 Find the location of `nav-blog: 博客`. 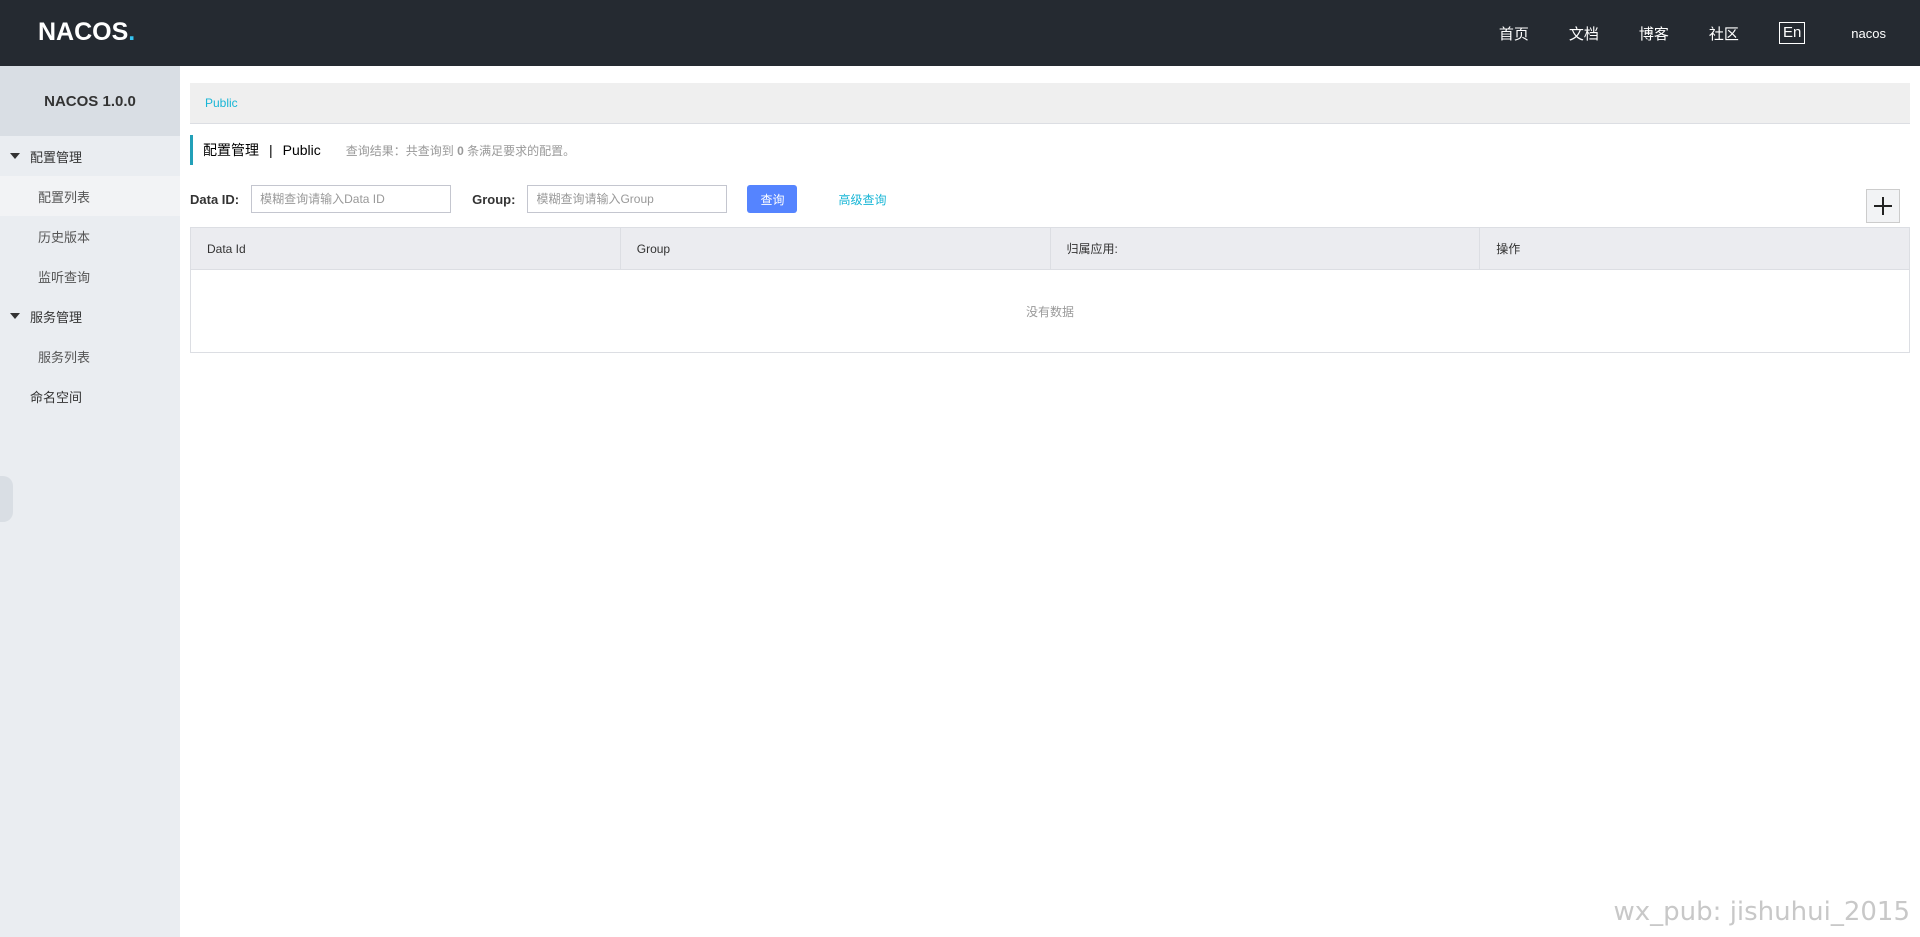

nav-blog: 博客 is located at coordinates (1654, 33).